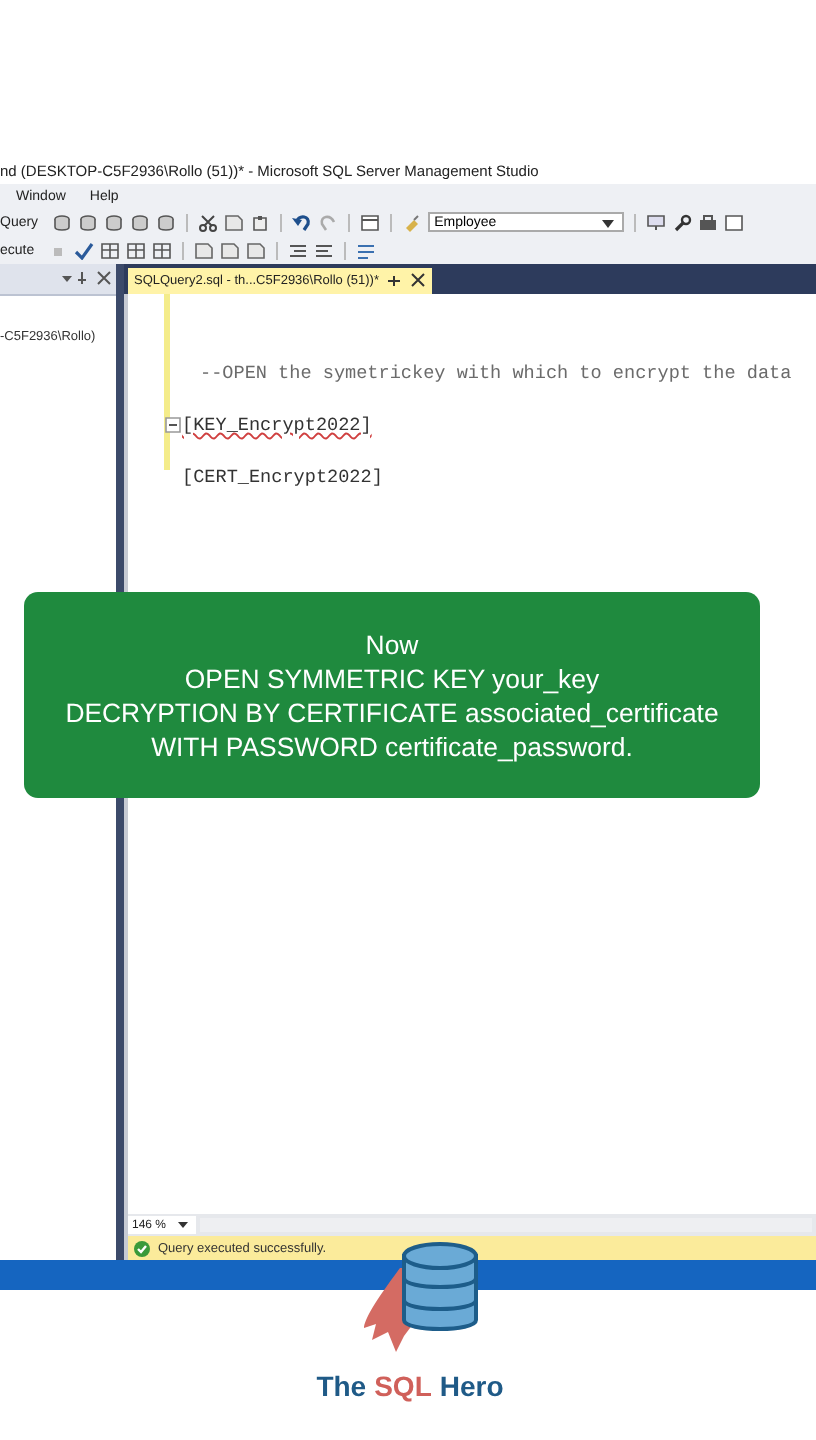  Describe the element at coordinates (496, 372) in the screenshot. I see `code-comment: --OPEN the symetrickey with which to encrypt the data` at that location.